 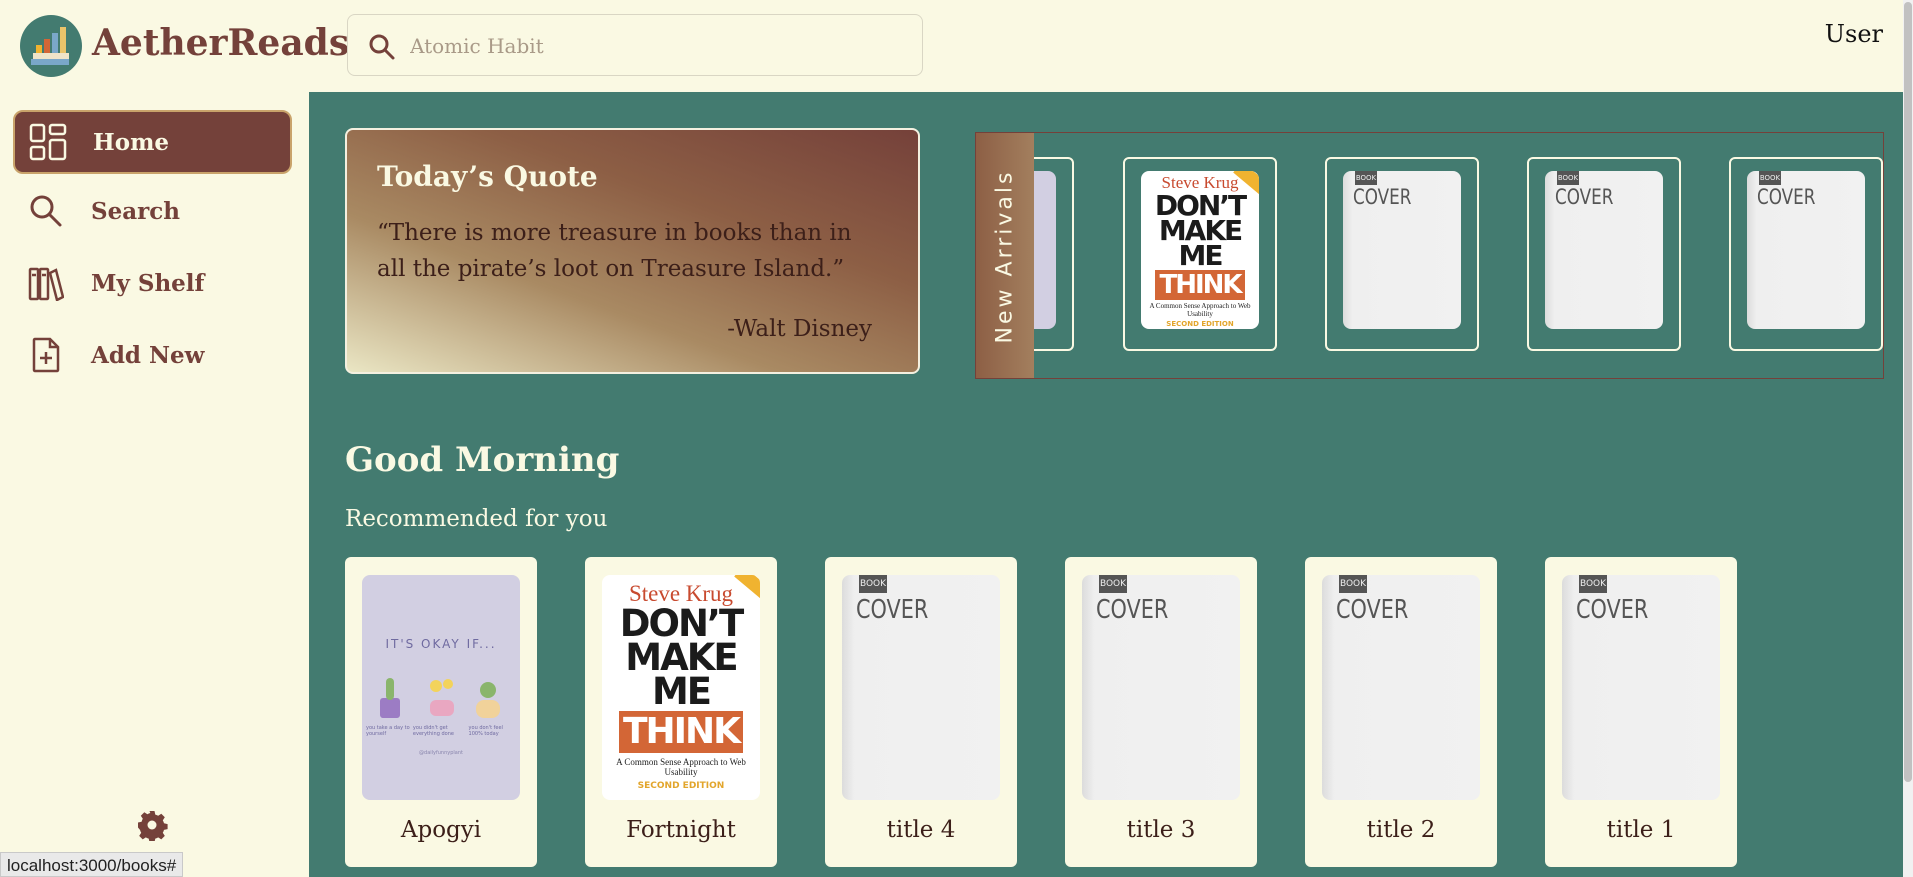 I want to click on sidebar-item-search: Search, so click(x=152, y=211).